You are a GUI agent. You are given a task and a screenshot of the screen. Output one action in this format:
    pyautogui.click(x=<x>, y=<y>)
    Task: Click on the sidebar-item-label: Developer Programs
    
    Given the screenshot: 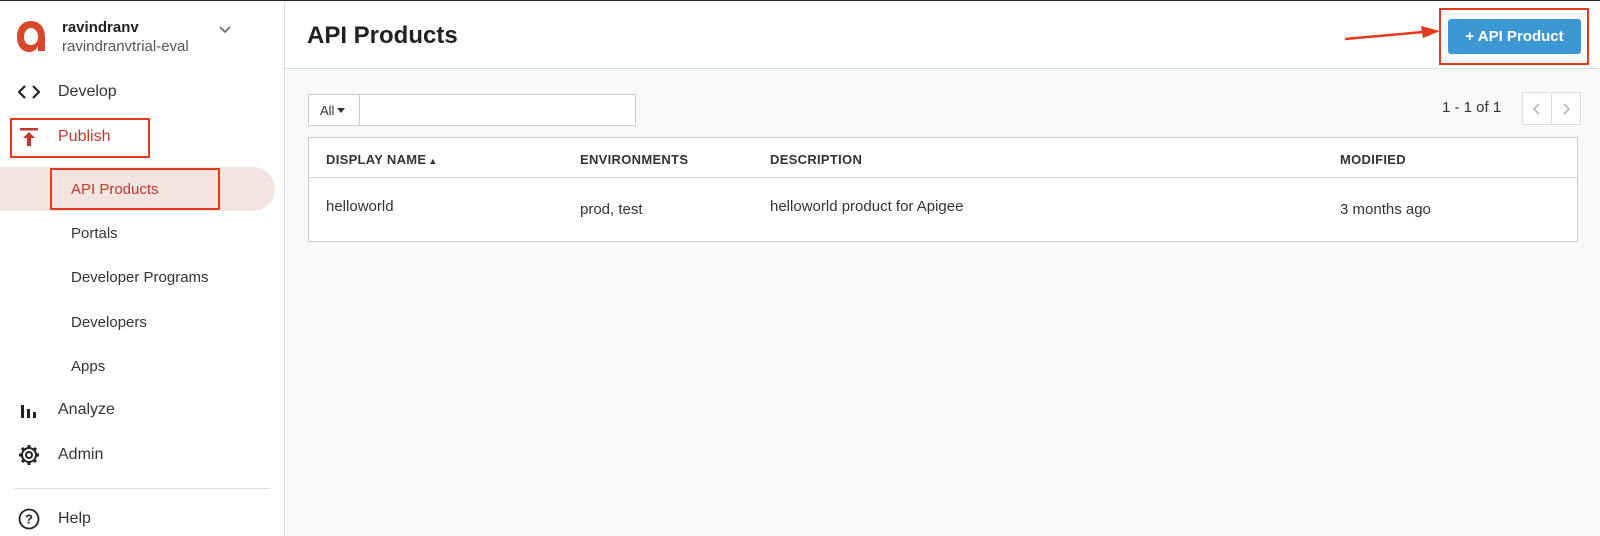 What is the action you would take?
    pyautogui.click(x=140, y=277)
    